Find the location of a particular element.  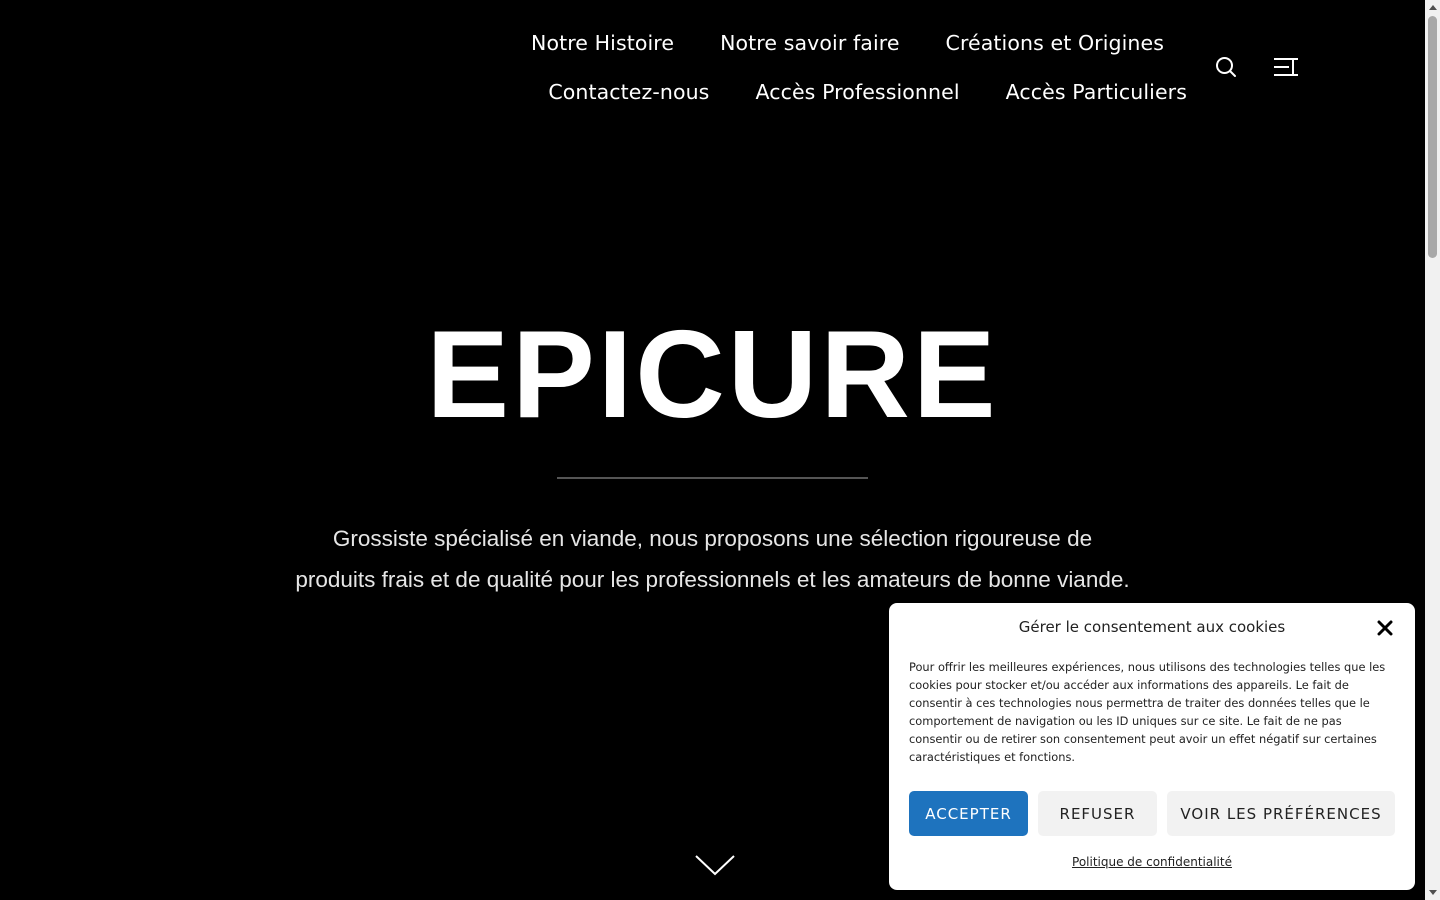

hero-divider is located at coordinates (712, 478).